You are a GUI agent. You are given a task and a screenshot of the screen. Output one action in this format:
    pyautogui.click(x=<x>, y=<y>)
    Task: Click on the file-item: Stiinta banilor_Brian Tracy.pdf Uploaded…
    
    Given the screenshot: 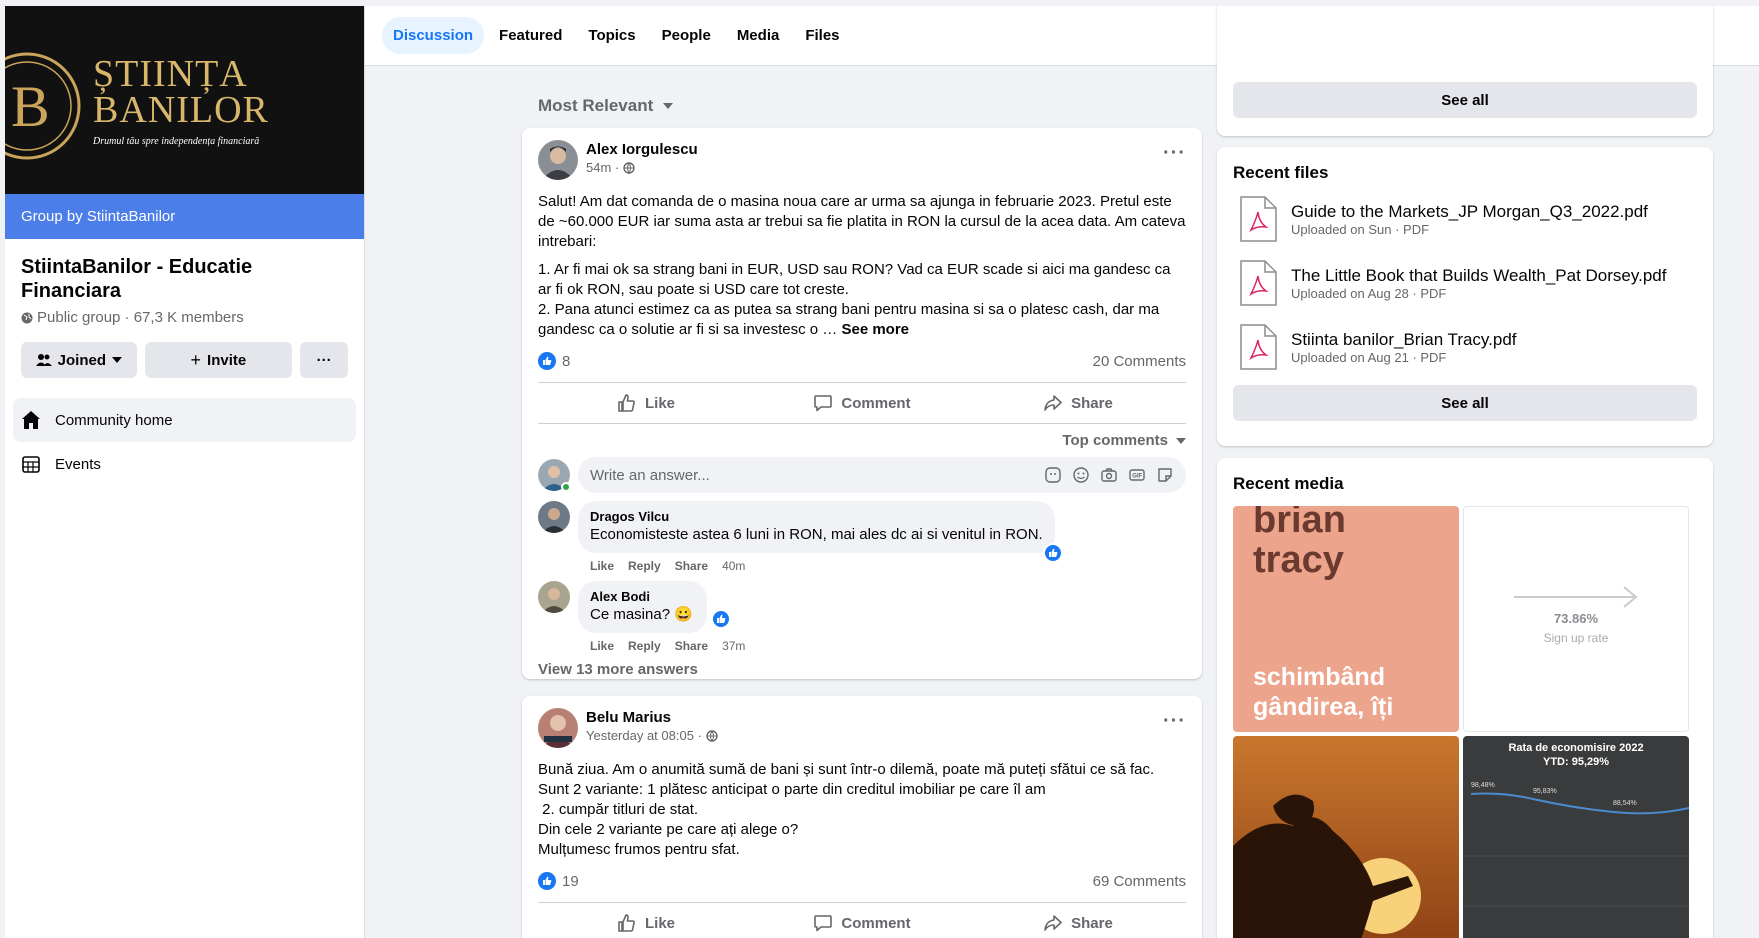 What is the action you would take?
    pyautogui.click(x=1465, y=347)
    